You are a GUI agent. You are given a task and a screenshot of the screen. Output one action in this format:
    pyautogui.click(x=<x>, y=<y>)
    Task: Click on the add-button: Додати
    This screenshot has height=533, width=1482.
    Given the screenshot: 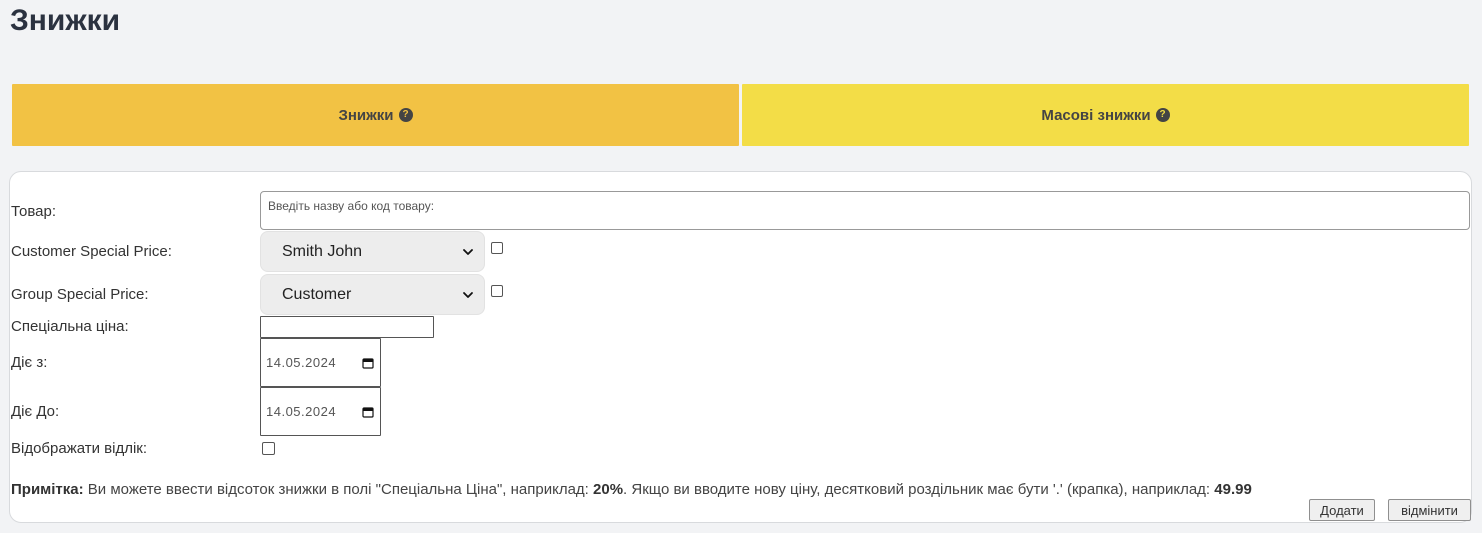 What is the action you would take?
    pyautogui.click(x=1342, y=510)
    